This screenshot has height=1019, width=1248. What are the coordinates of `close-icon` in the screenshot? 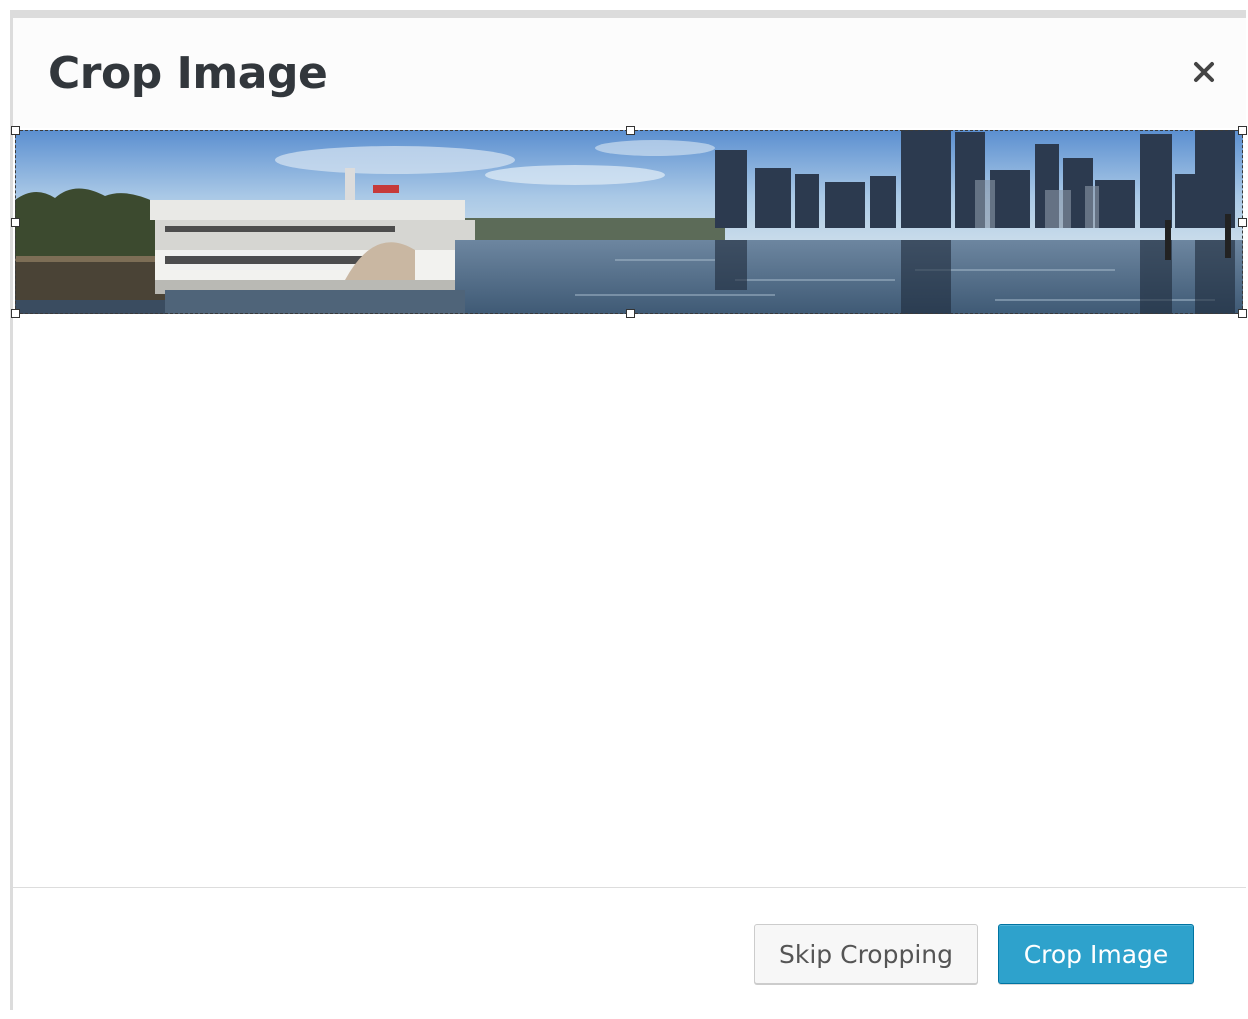 It's located at (1204, 72).